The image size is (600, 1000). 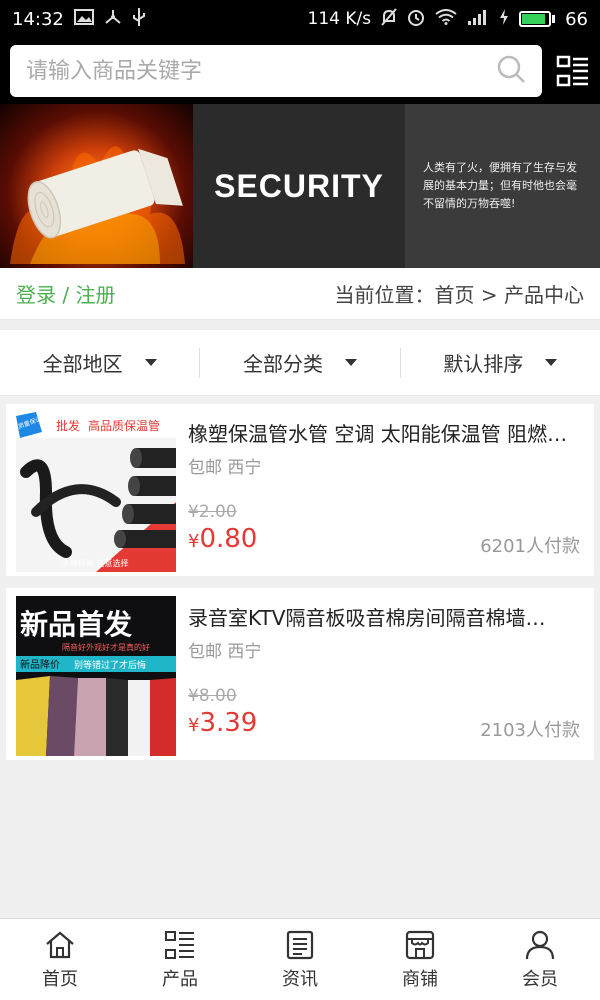 I want to click on category-menu-icon, so click(x=573, y=71).